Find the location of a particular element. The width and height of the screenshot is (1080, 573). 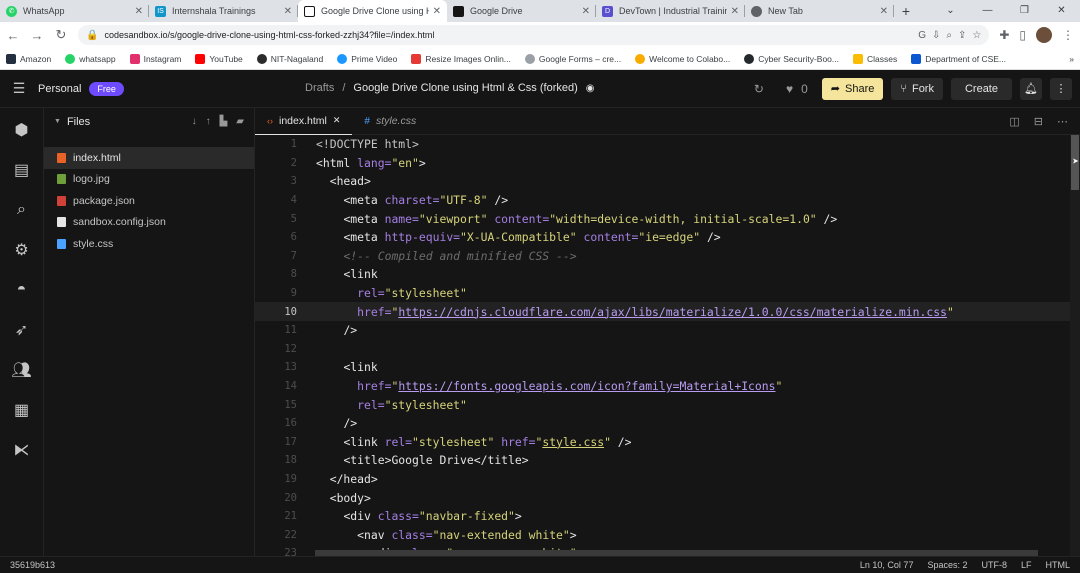

code-line: 19 </head> is located at coordinates (667, 479).